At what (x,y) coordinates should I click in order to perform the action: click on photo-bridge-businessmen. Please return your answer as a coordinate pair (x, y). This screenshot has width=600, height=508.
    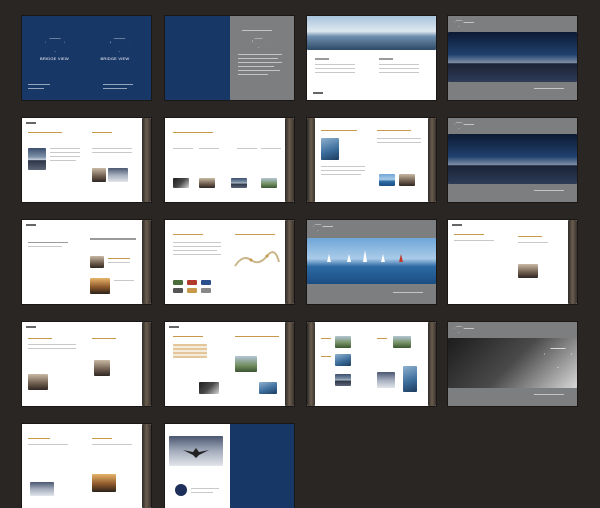
    Looking at the image, I should click on (512, 159).